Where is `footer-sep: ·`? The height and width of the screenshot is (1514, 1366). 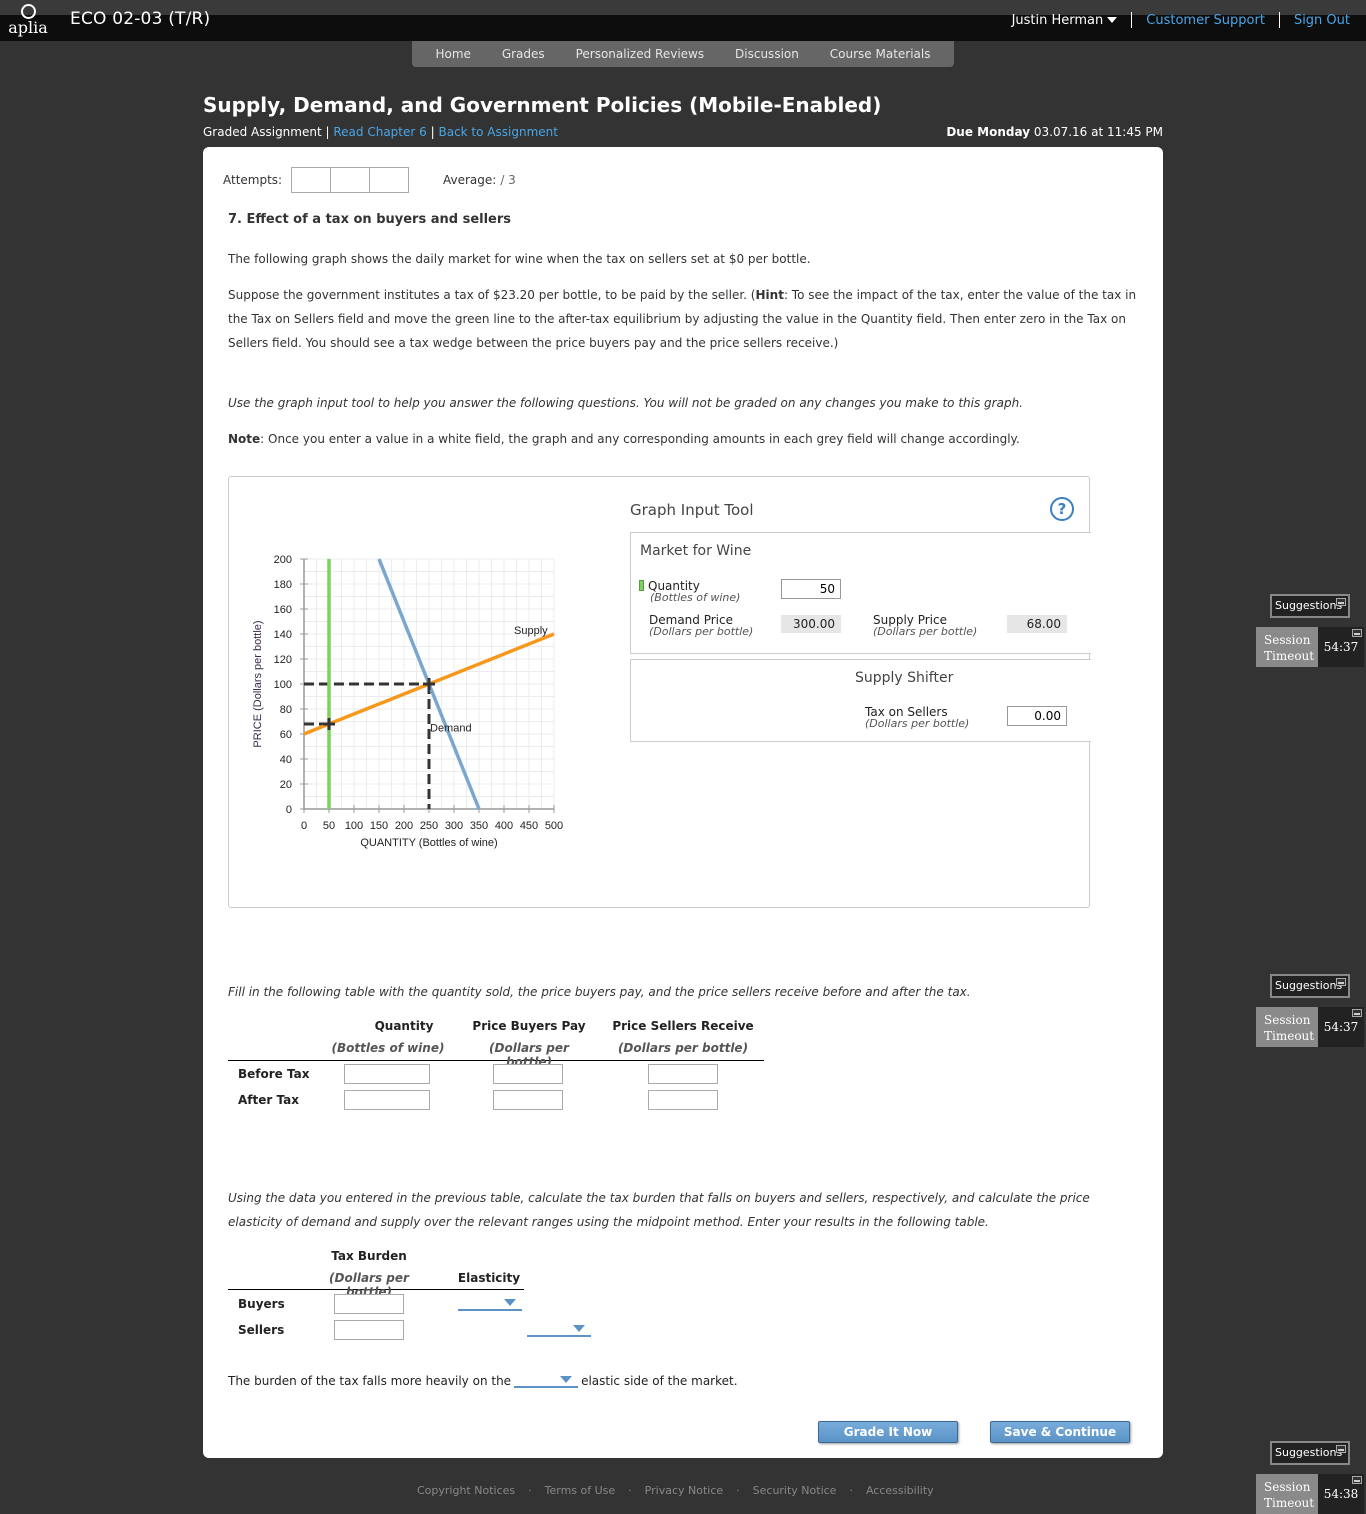 footer-sep: · is located at coordinates (851, 1490).